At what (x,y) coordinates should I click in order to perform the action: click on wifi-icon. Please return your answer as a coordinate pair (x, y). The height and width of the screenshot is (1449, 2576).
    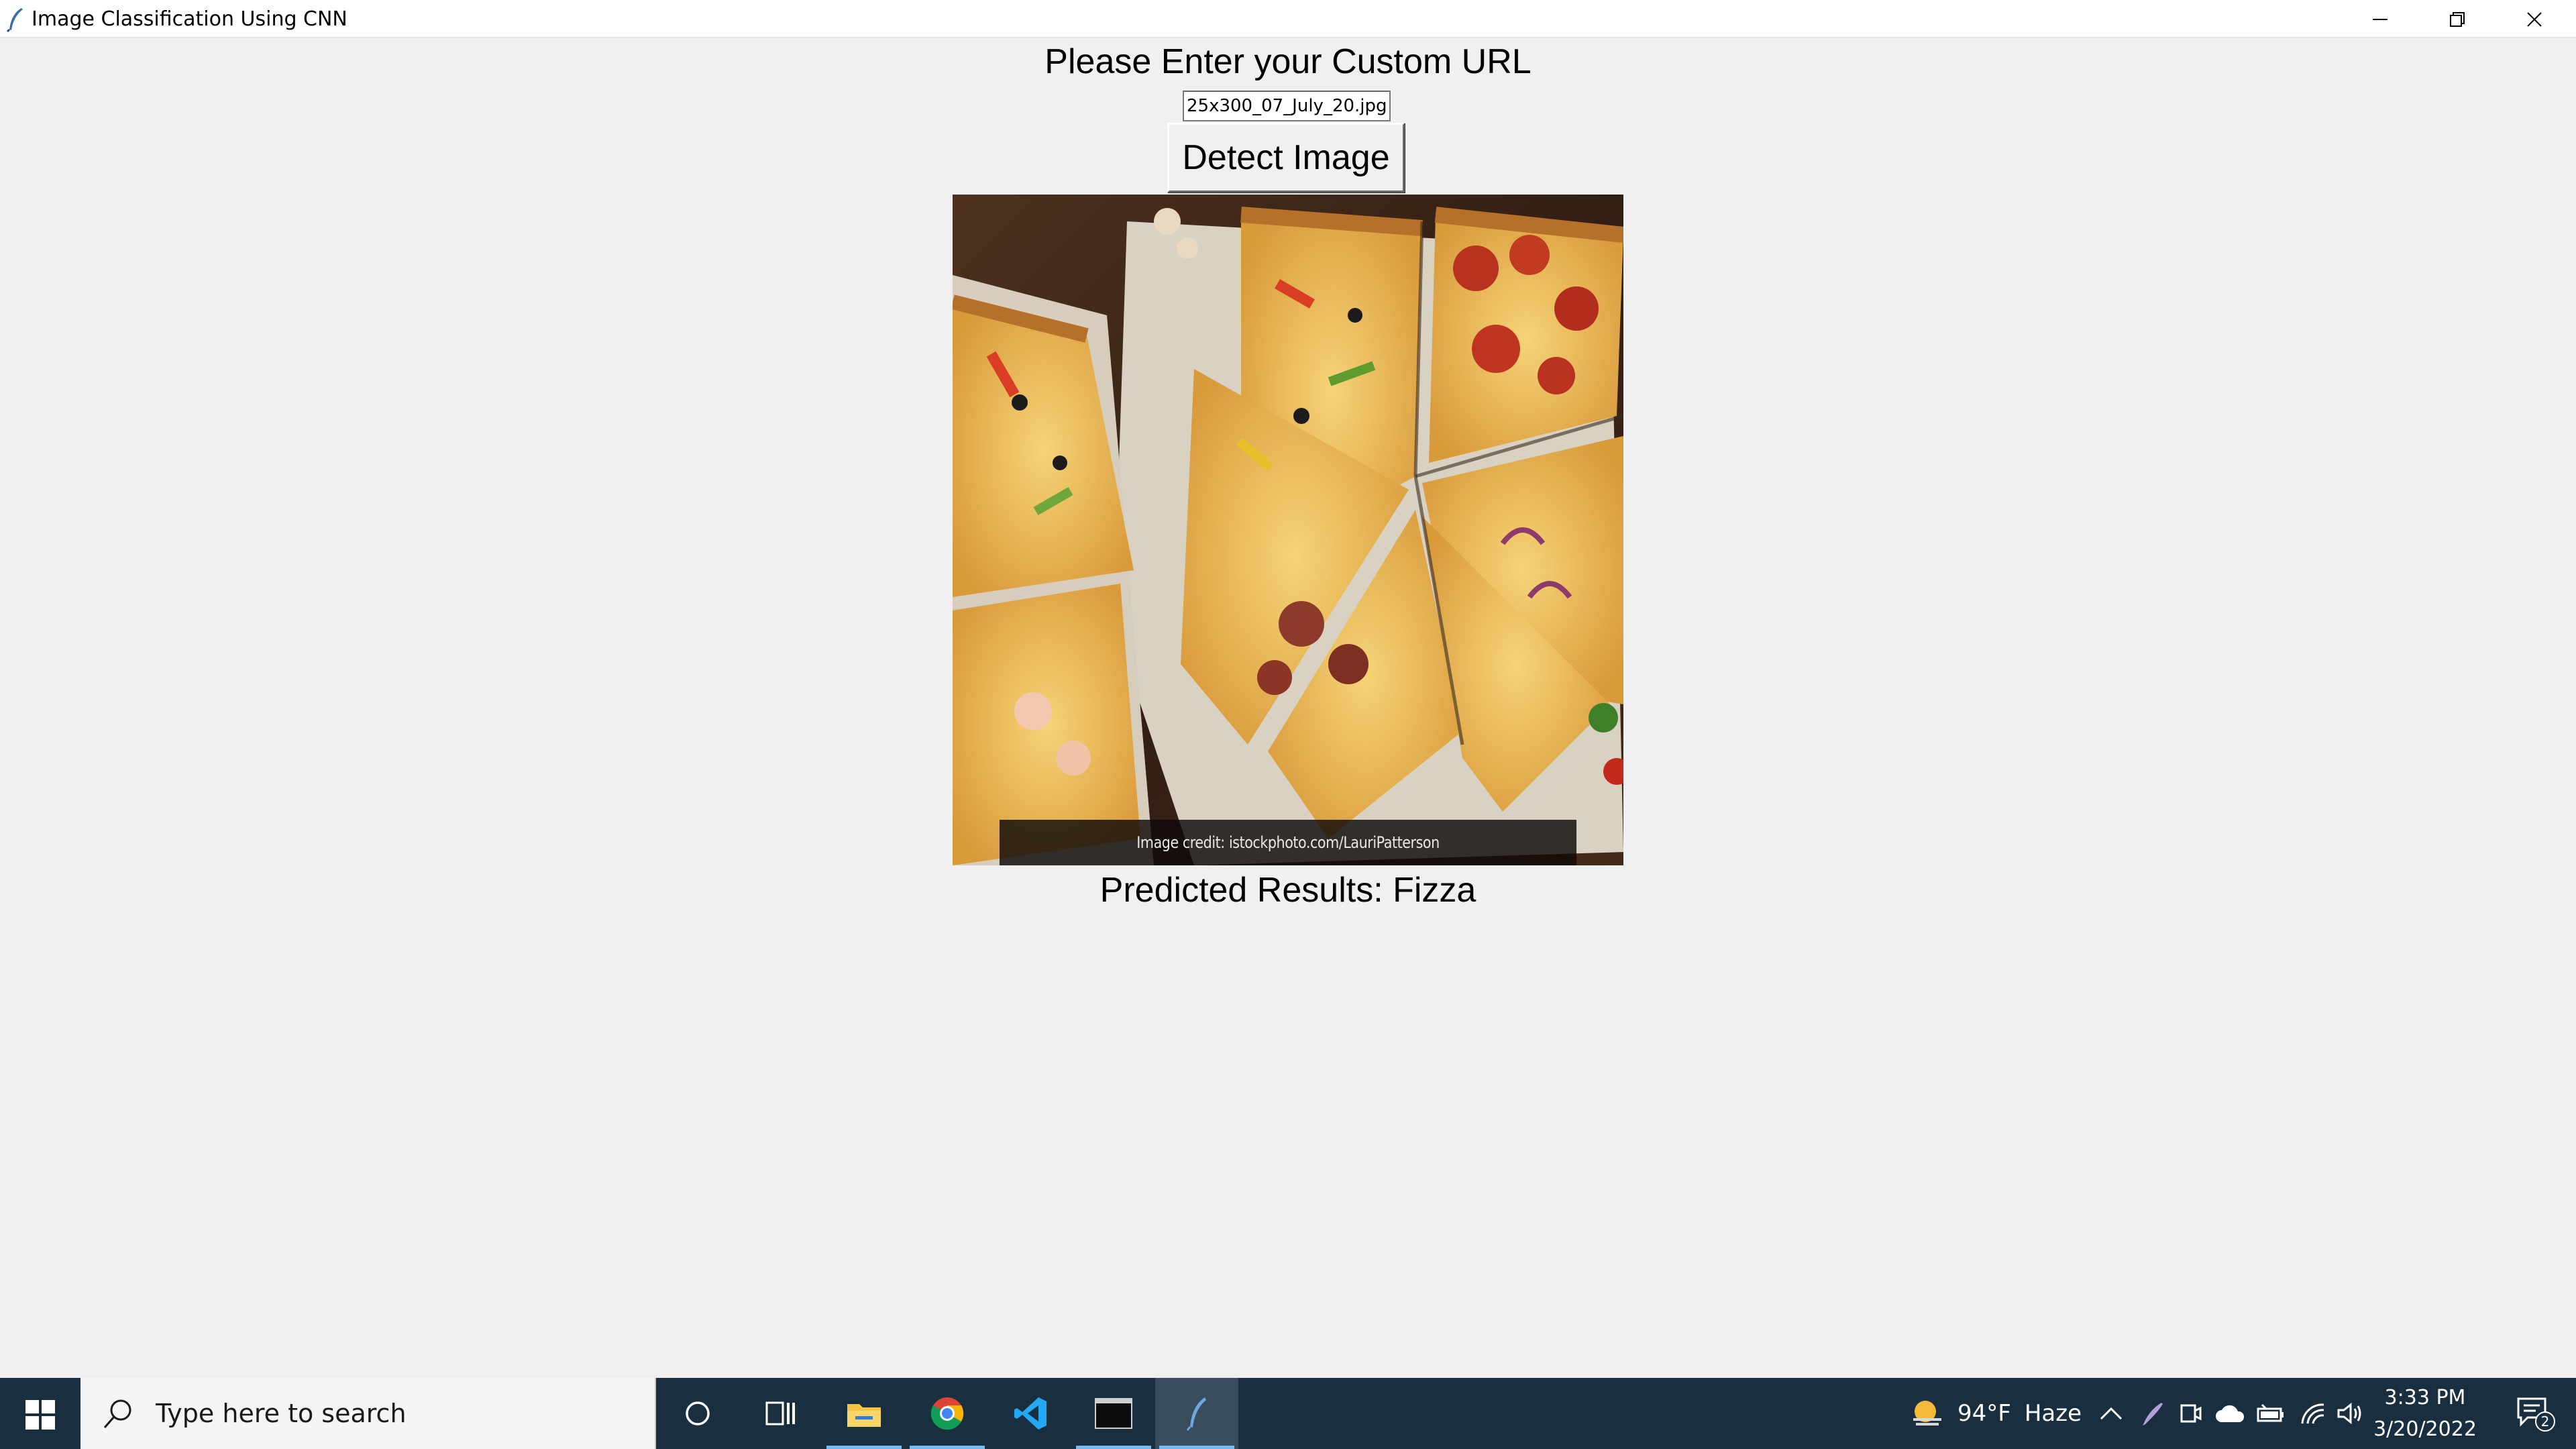
    Looking at the image, I should click on (2312, 1413).